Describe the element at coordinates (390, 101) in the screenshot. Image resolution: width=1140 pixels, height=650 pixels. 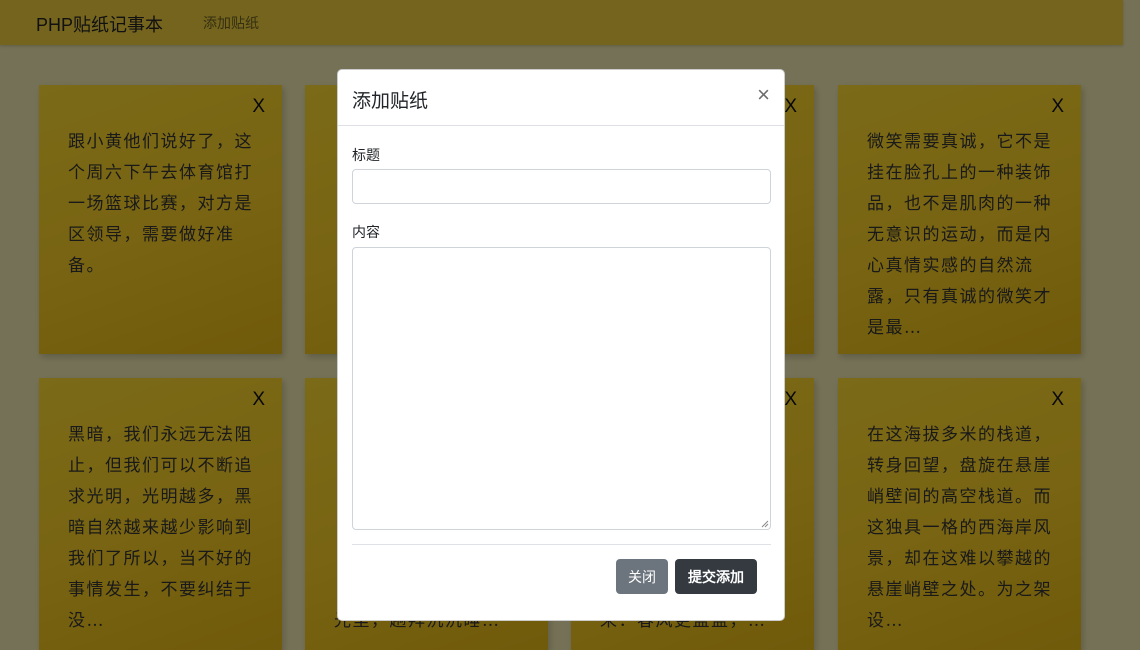
I see `dialog-title: 添加贴纸` at that location.